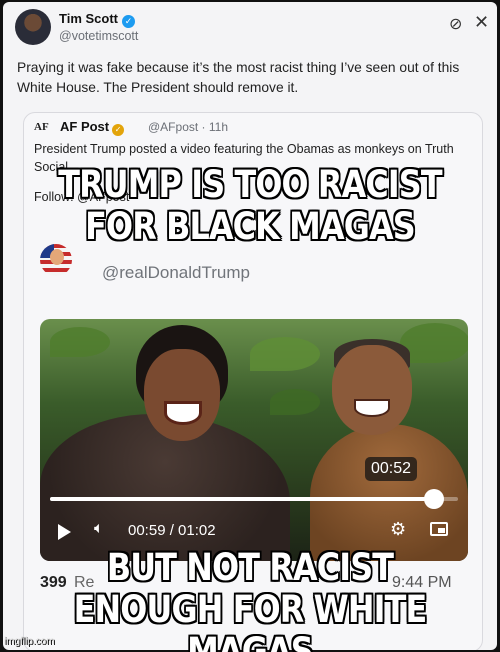 Image resolution: width=500 pixels, height=652 pixels. What do you see at coordinates (98, 36) in the screenshot?
I see `author-handle: @votetimscott` at bounding box center [98, 36].